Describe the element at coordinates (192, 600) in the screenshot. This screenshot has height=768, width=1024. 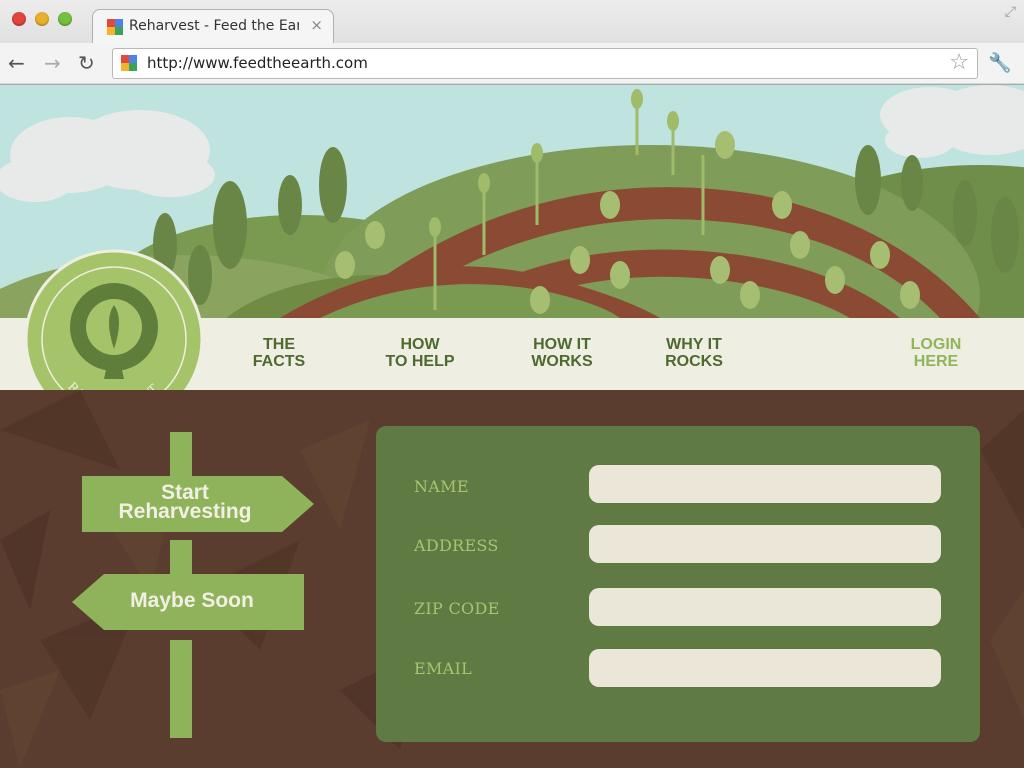
I see `maybe-soon-label: Maybe Soon` at that location.